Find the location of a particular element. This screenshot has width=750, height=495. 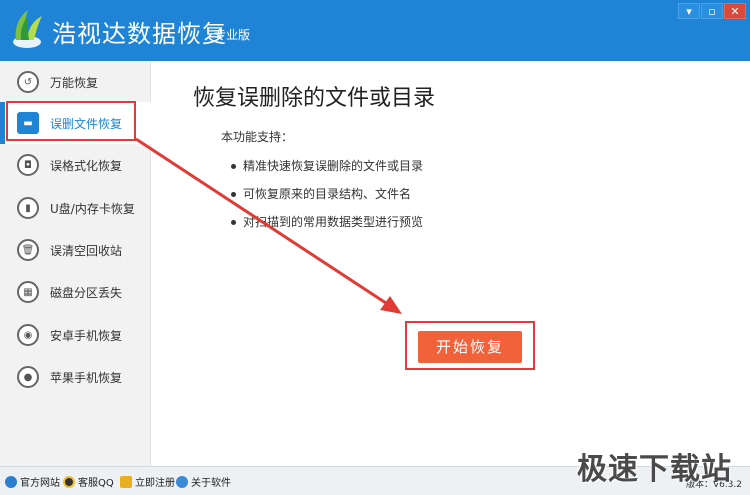

sidebar-item-universal-recovery: ↺ 万能恢复 is located at coordinates (75, 82).